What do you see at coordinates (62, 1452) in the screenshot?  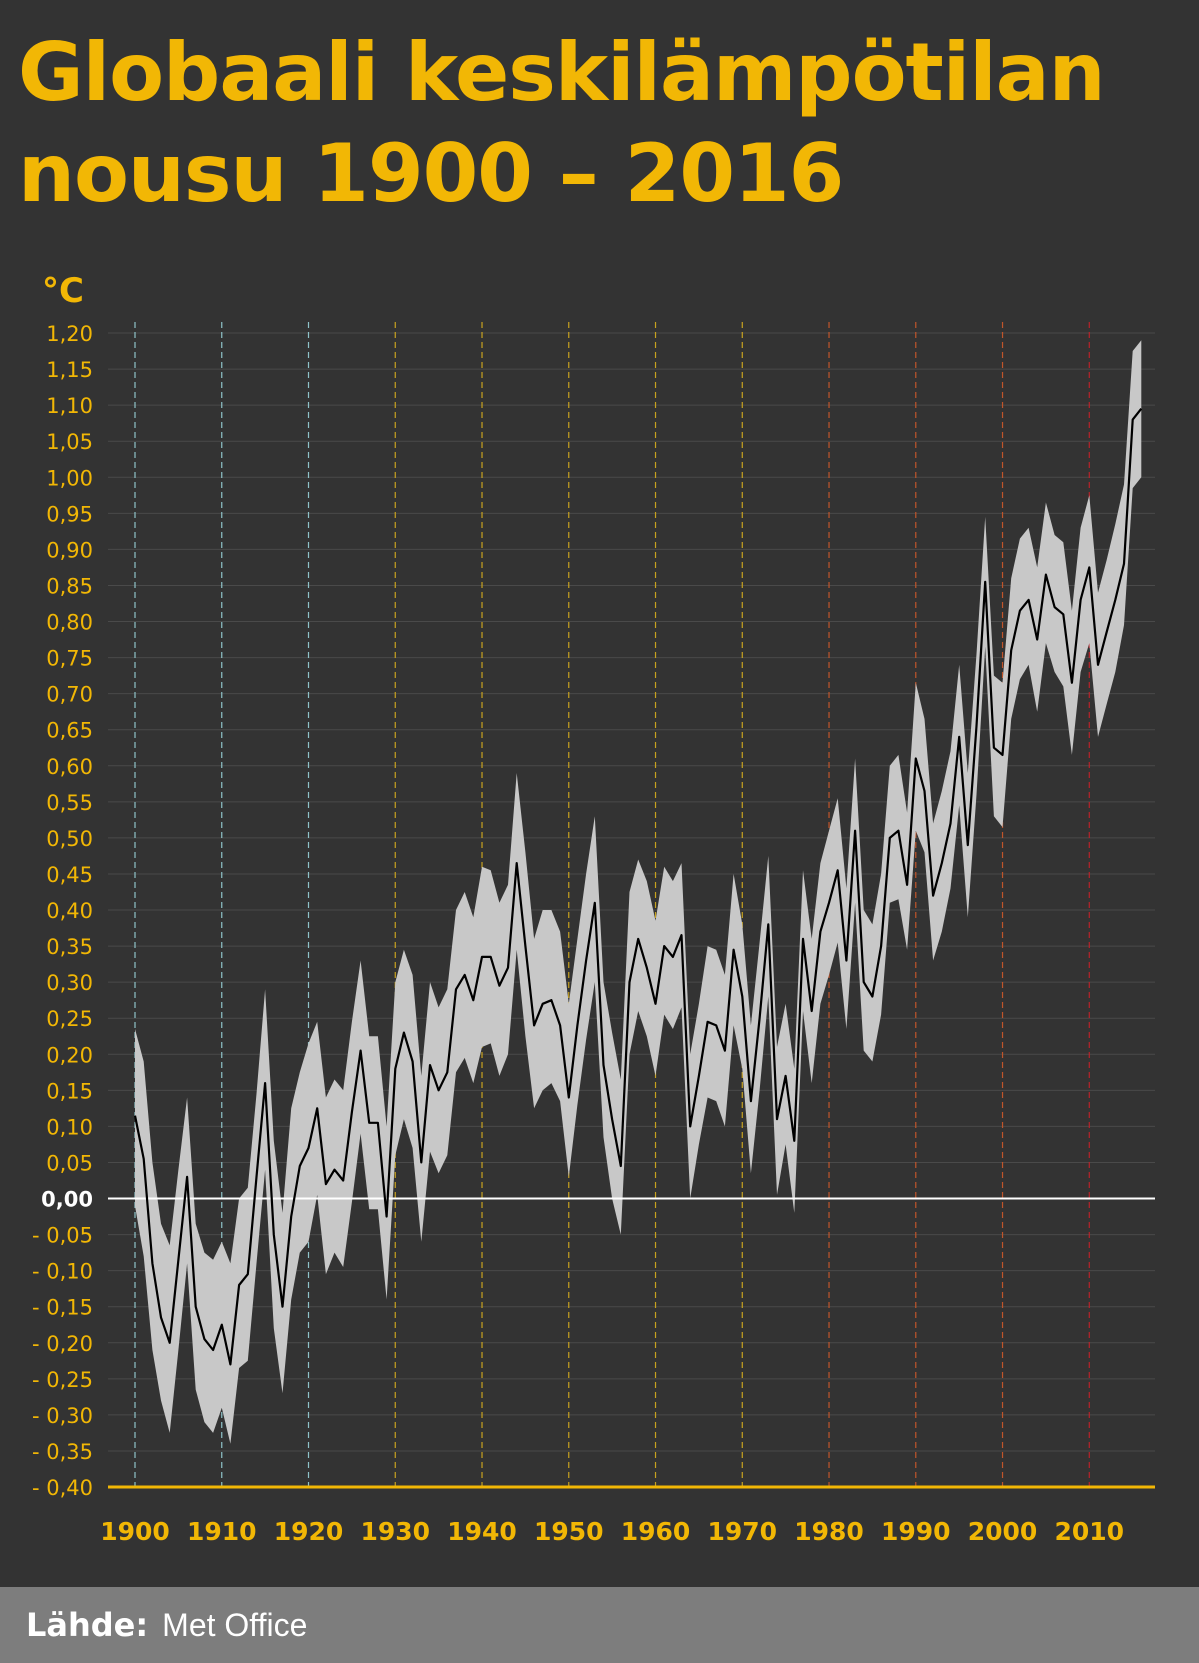 I see `y-tick-label: - 0,35` at bounding box center [62, 1452].